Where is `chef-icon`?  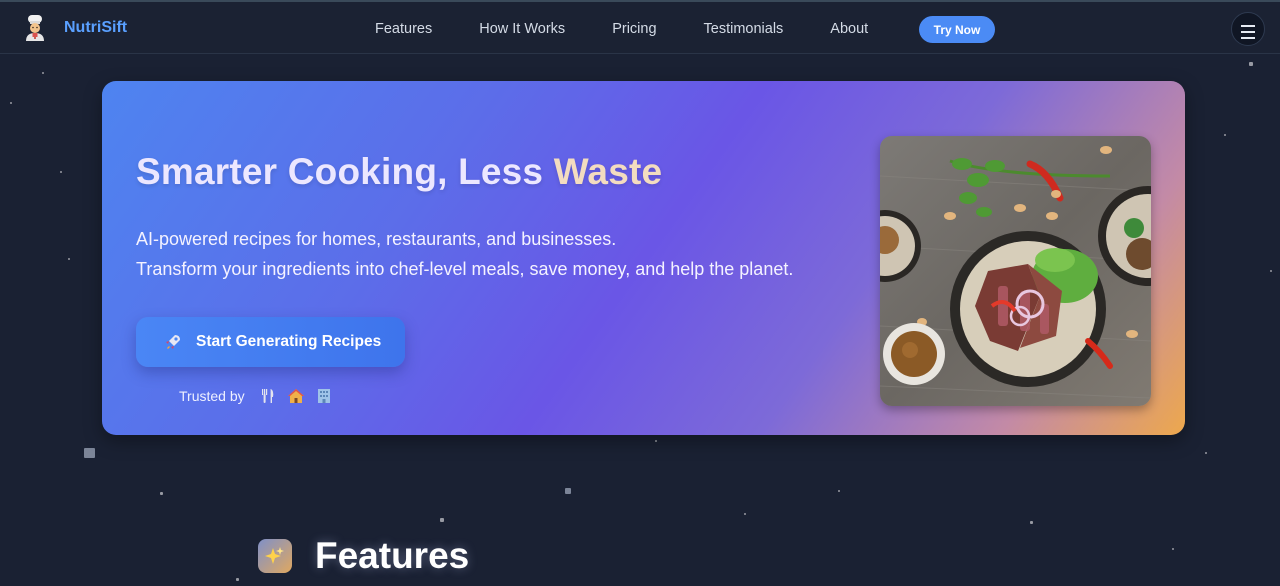
chef-icon is located at coordinates (35, 28).